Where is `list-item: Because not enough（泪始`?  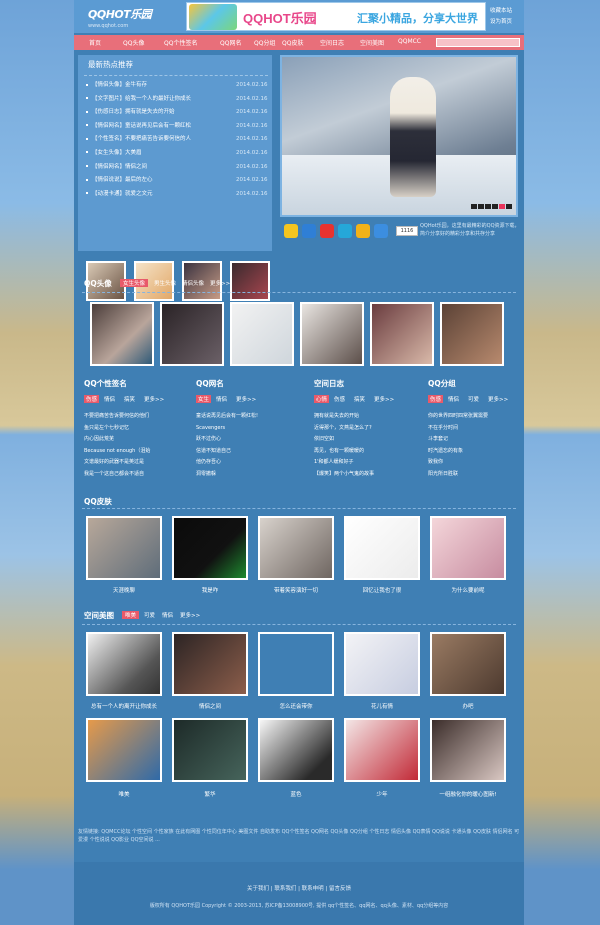
list-item: Because not enough（泪始 is located at coordinates (139, 452).